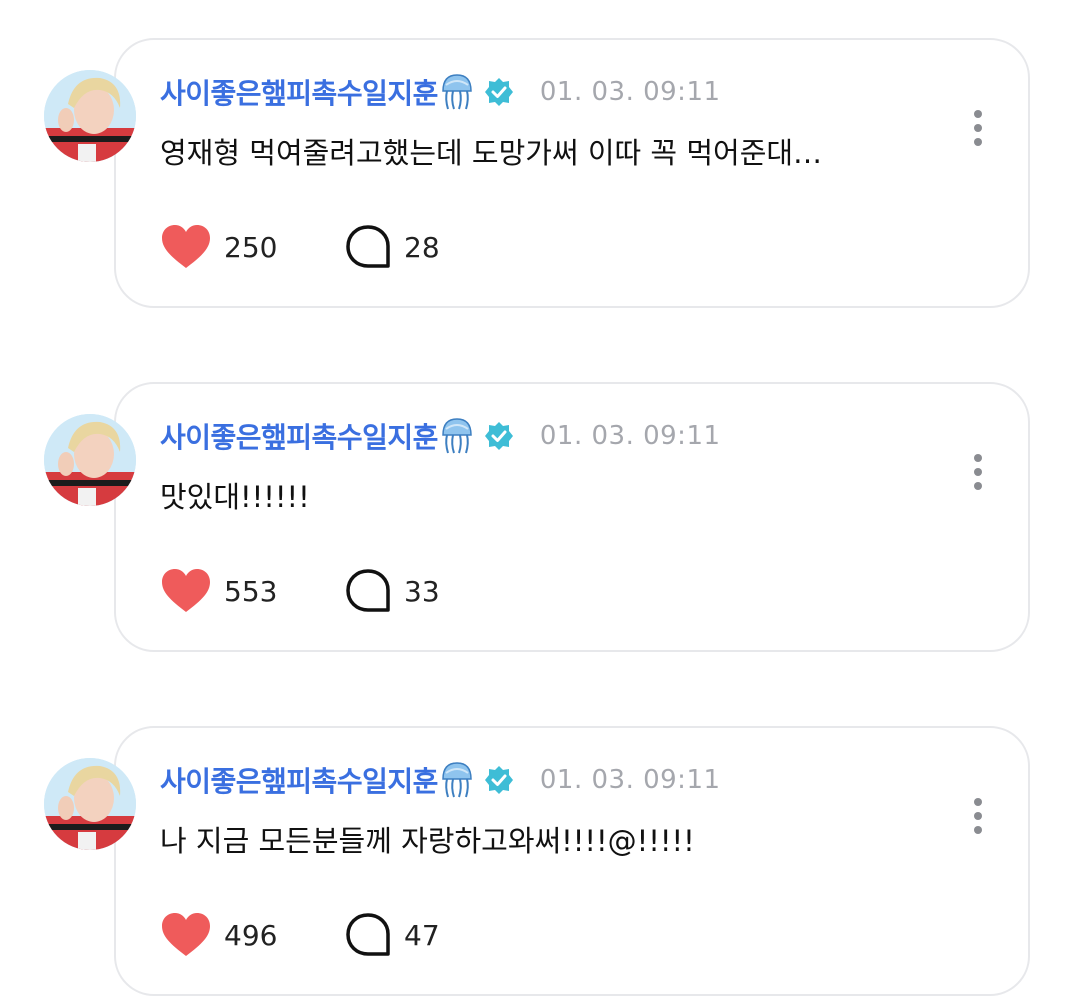 This screenshot has height=1007, width=1080. What do you see at coordinates (427, 841) in the screenshot?
I see `post-text: 나 지금 모든분들께 자랑하고와써!!!!@!!!!!` at bounding box center [427, 841].